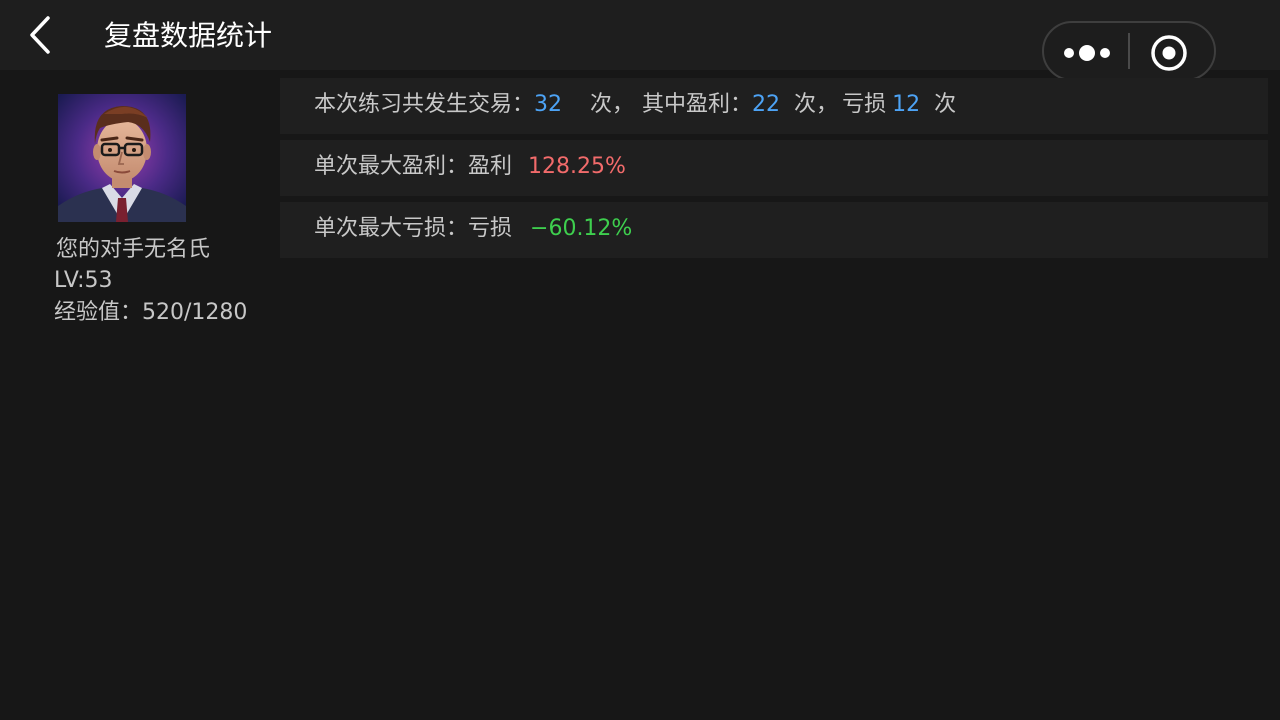 The height and width of the screenshot is (720, 1280). What do you see at coordinates (766, 104) in the screenshot?
I see `profit-count-value: 22` at bounding box center [766, 104].